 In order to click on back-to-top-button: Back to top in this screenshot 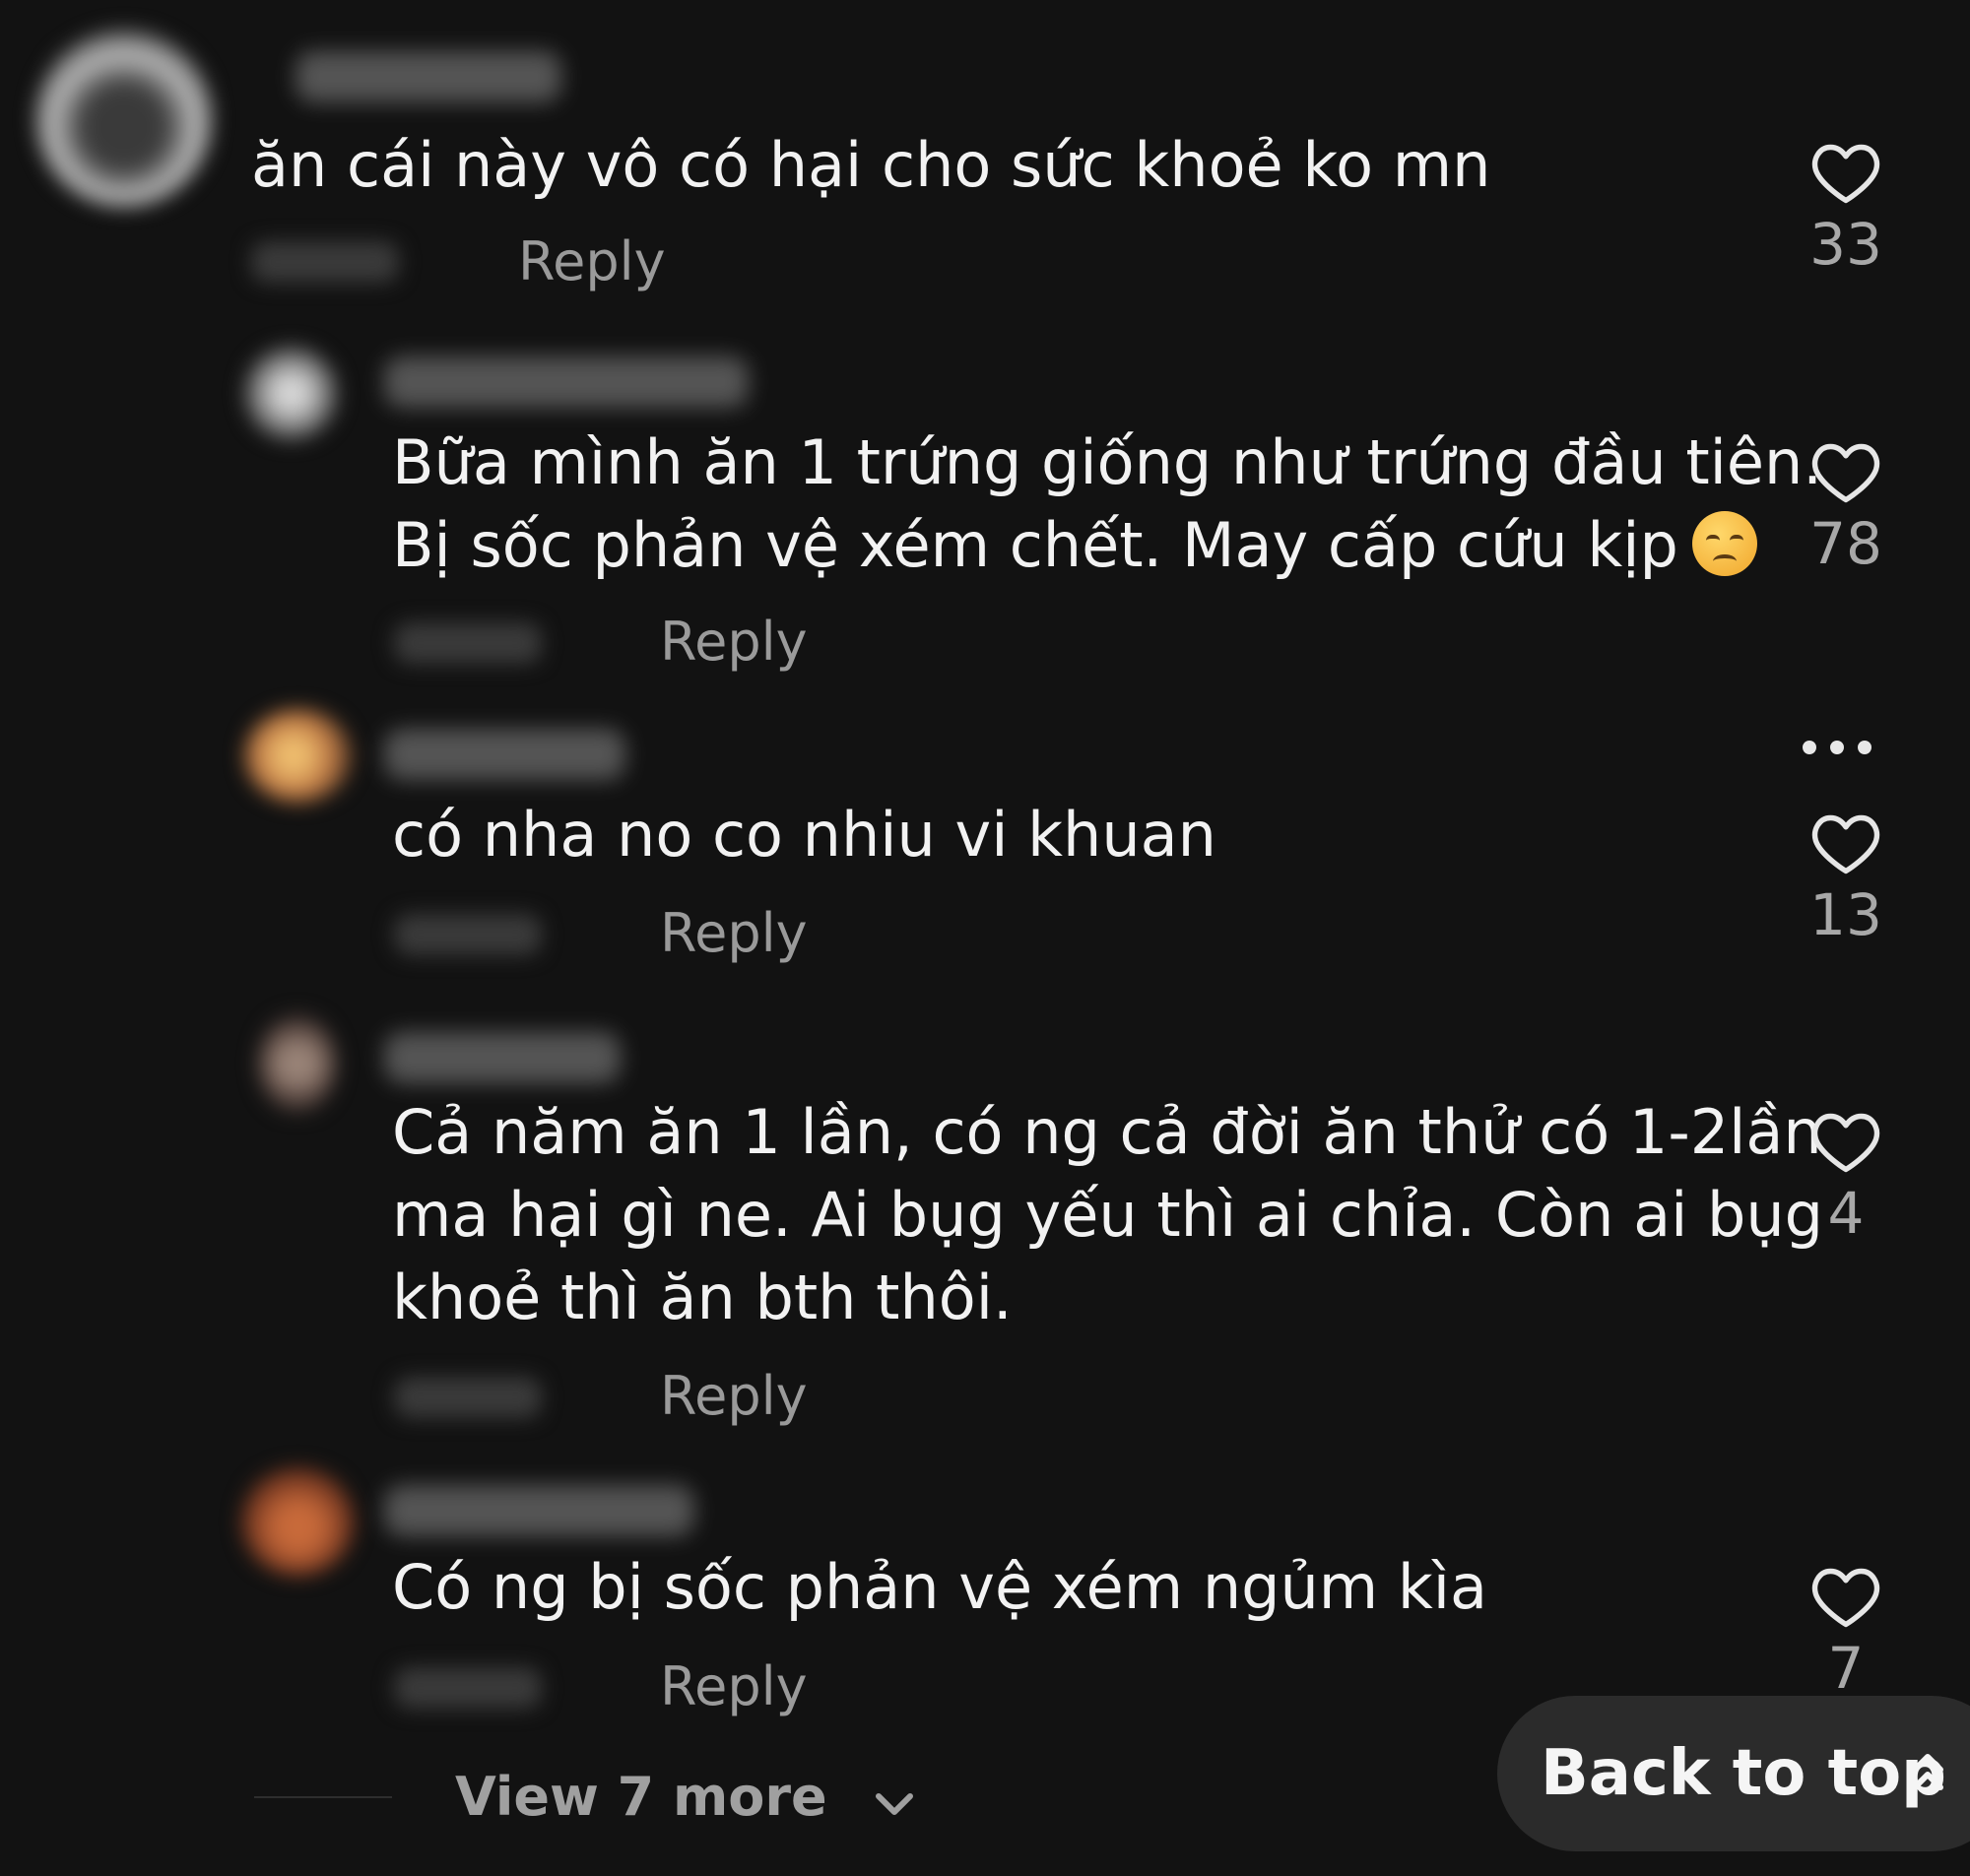, I will do `click(1733, 1774)`.